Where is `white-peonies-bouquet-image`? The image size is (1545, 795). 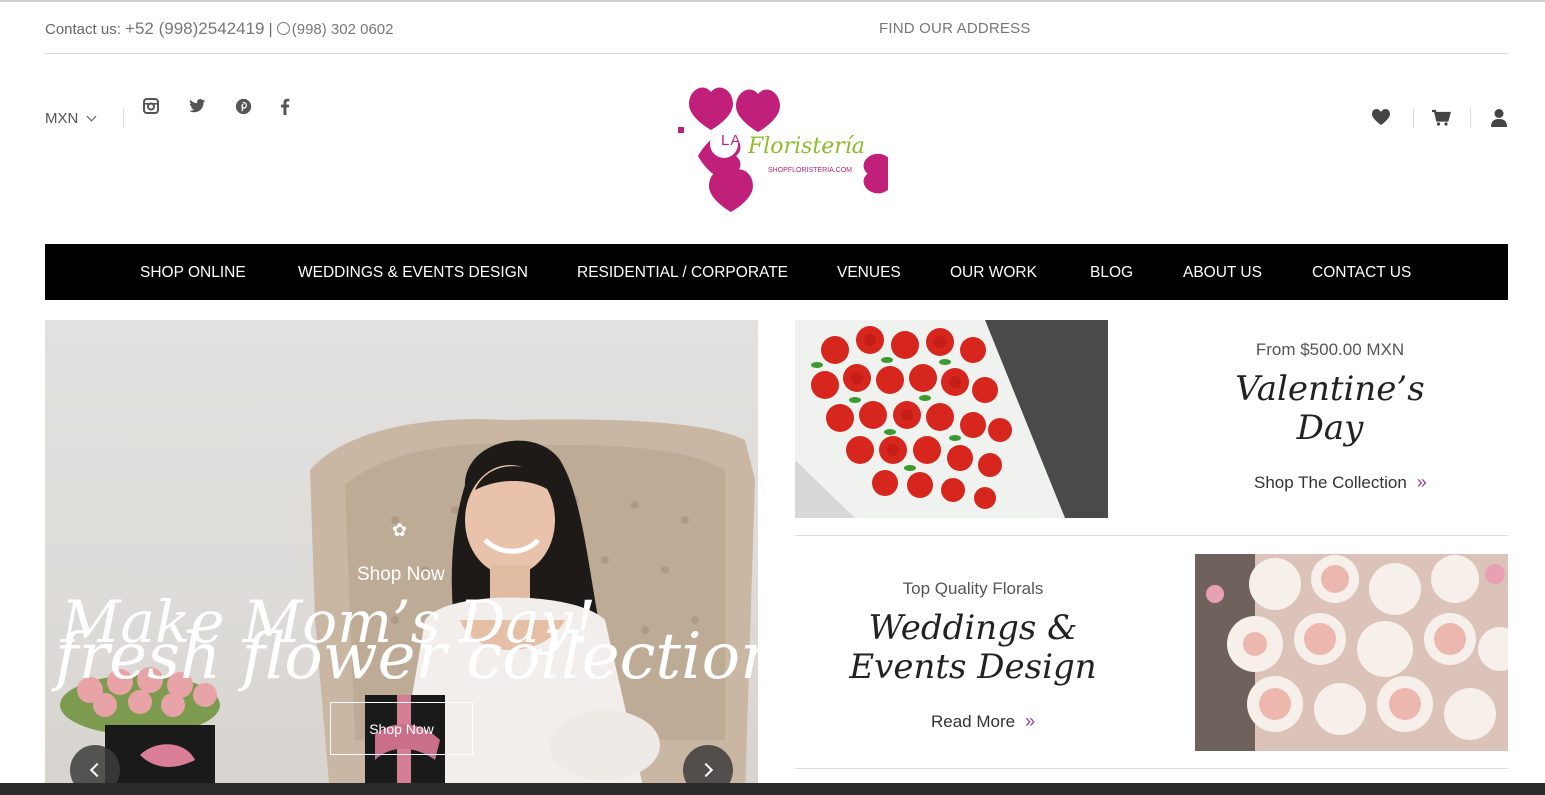 white-peonies-bouquet-image is located at coordinates (1351, 652).